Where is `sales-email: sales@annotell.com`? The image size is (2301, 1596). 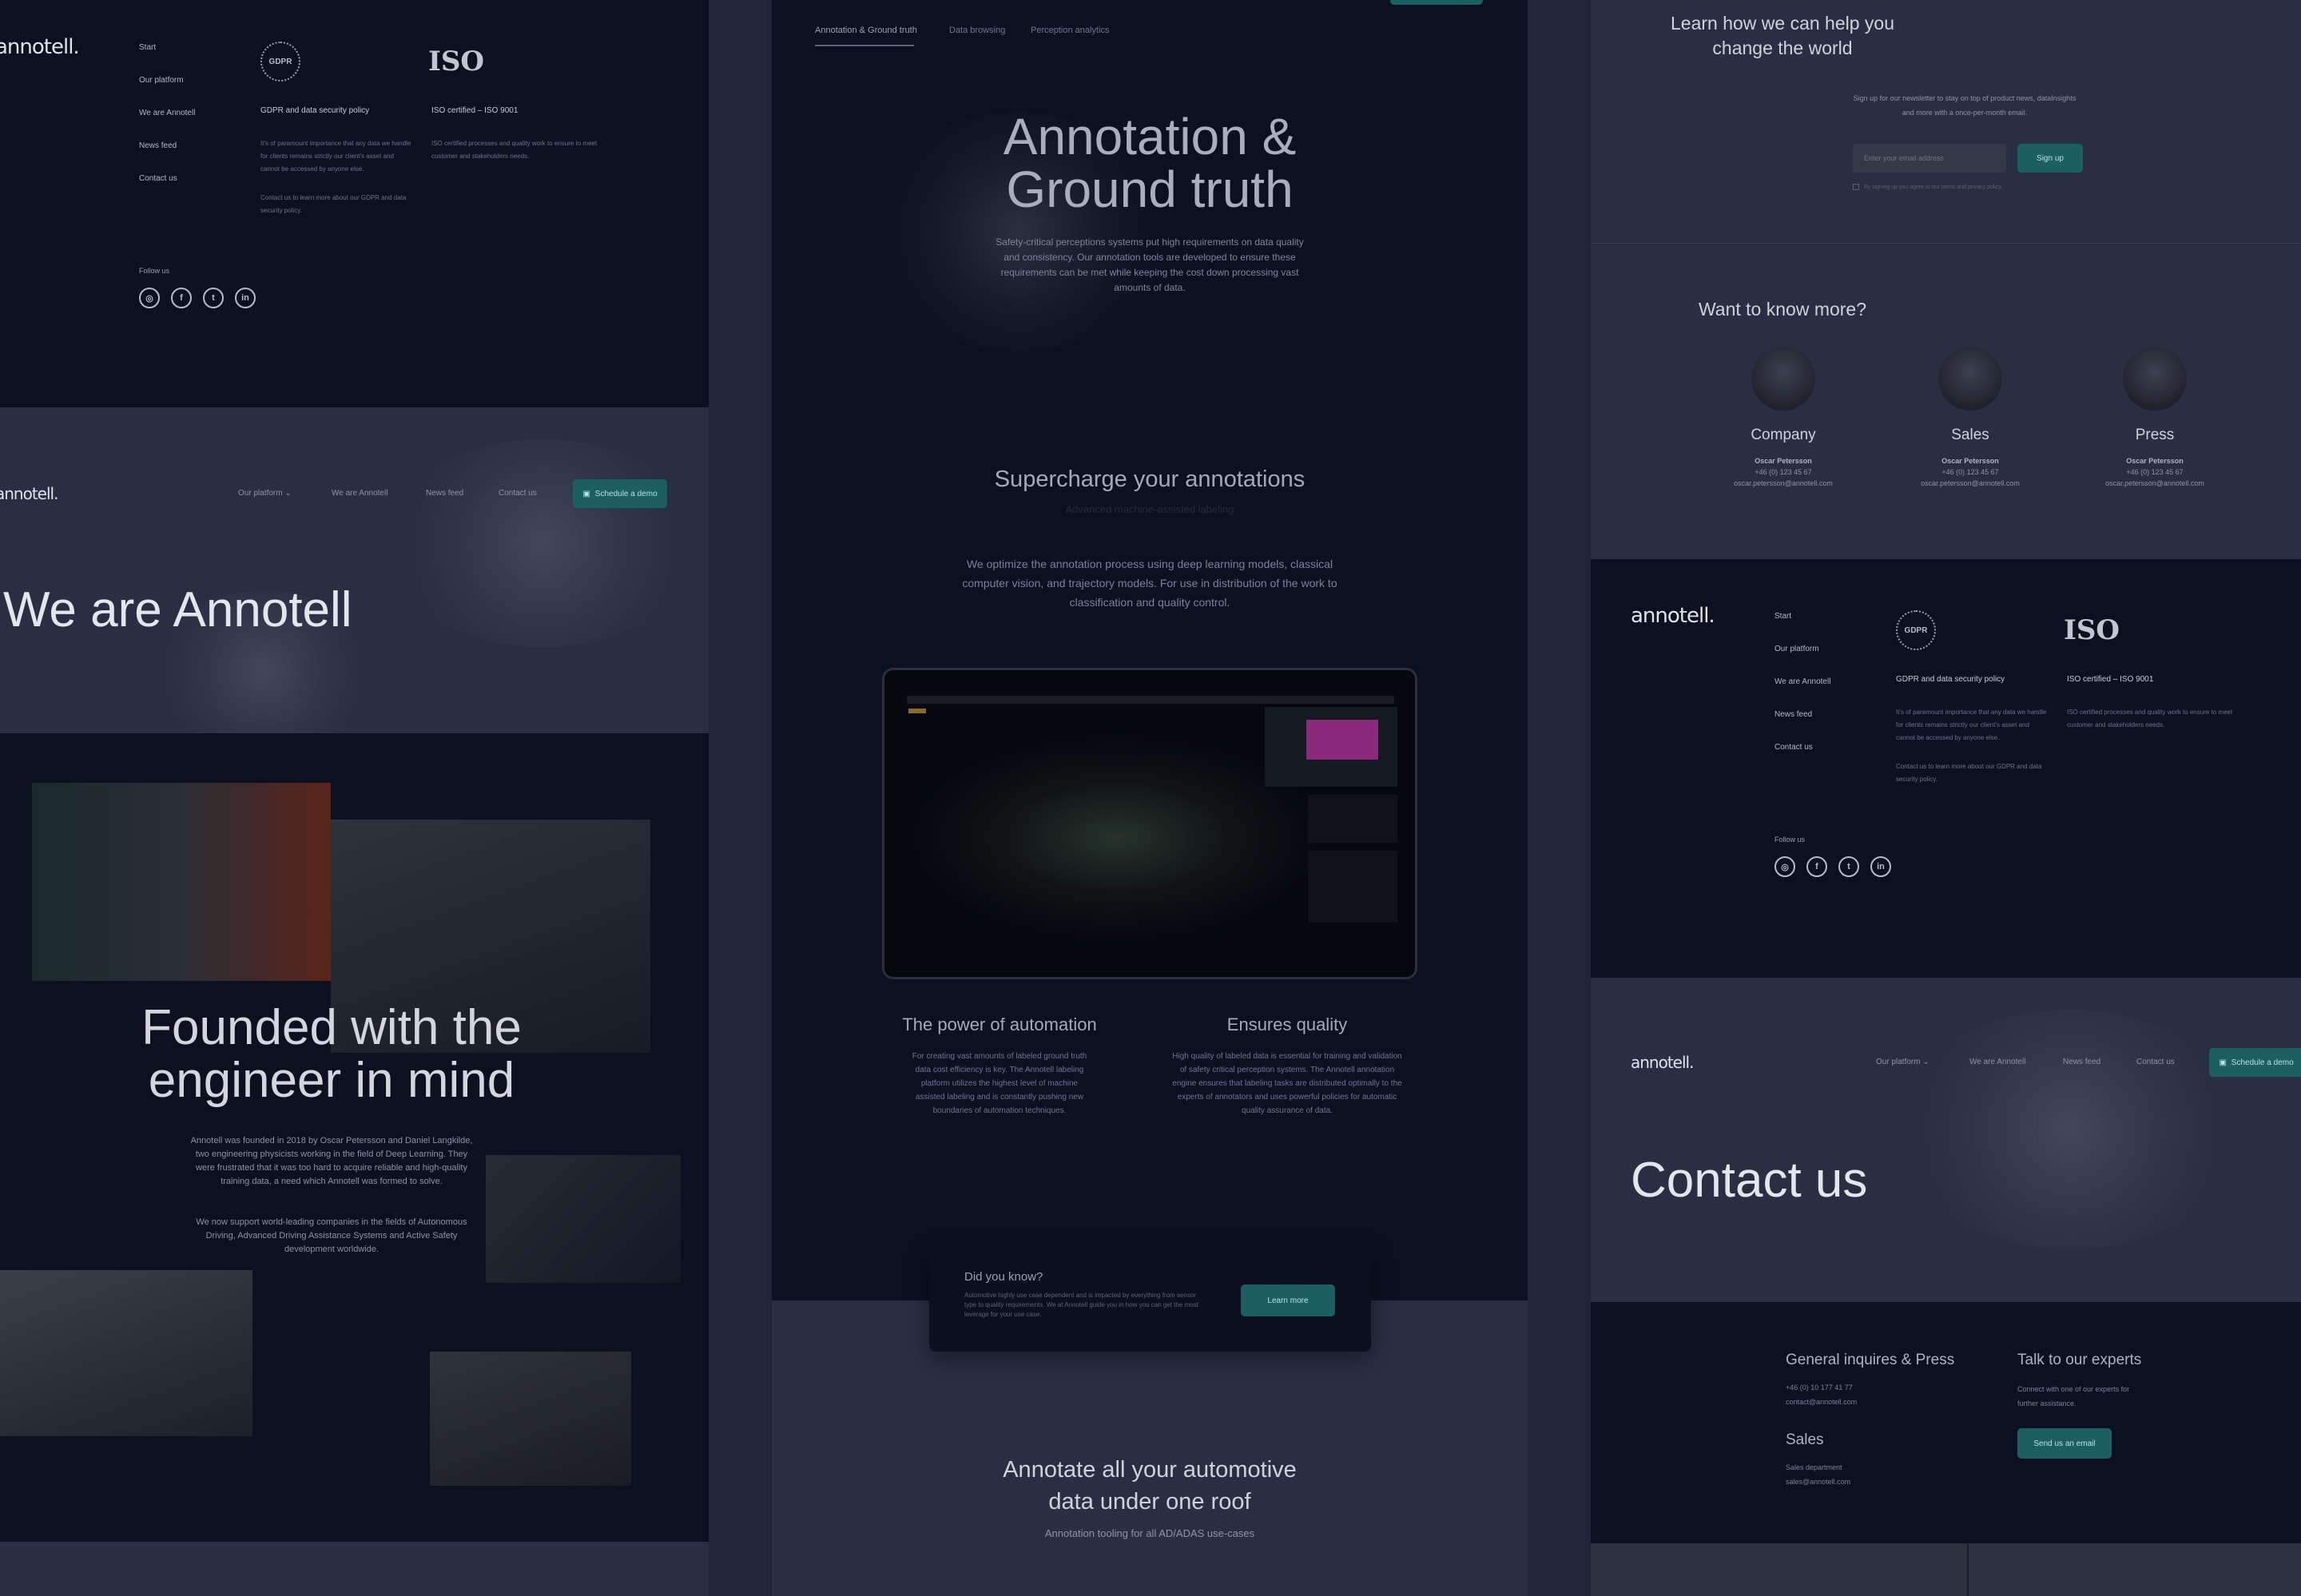
sales-email: sales@annotell.com is located at coordinates (1818, 1482).